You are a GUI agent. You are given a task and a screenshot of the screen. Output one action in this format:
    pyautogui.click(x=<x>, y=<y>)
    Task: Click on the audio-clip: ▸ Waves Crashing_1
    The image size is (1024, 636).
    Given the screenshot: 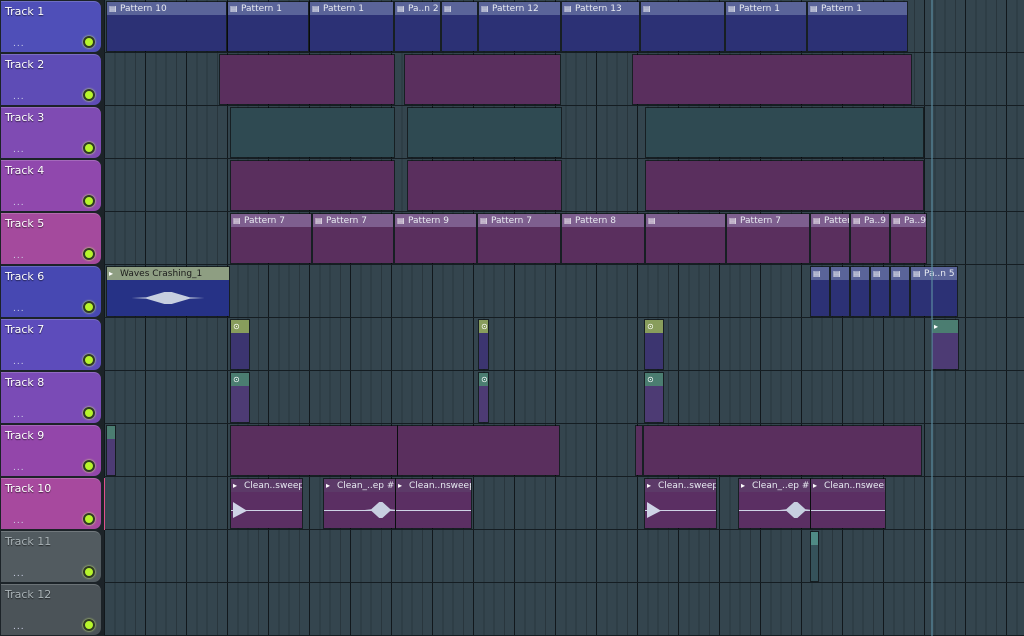 What is the action you would take?
    pyautogui.click(x=168, y=291)
    